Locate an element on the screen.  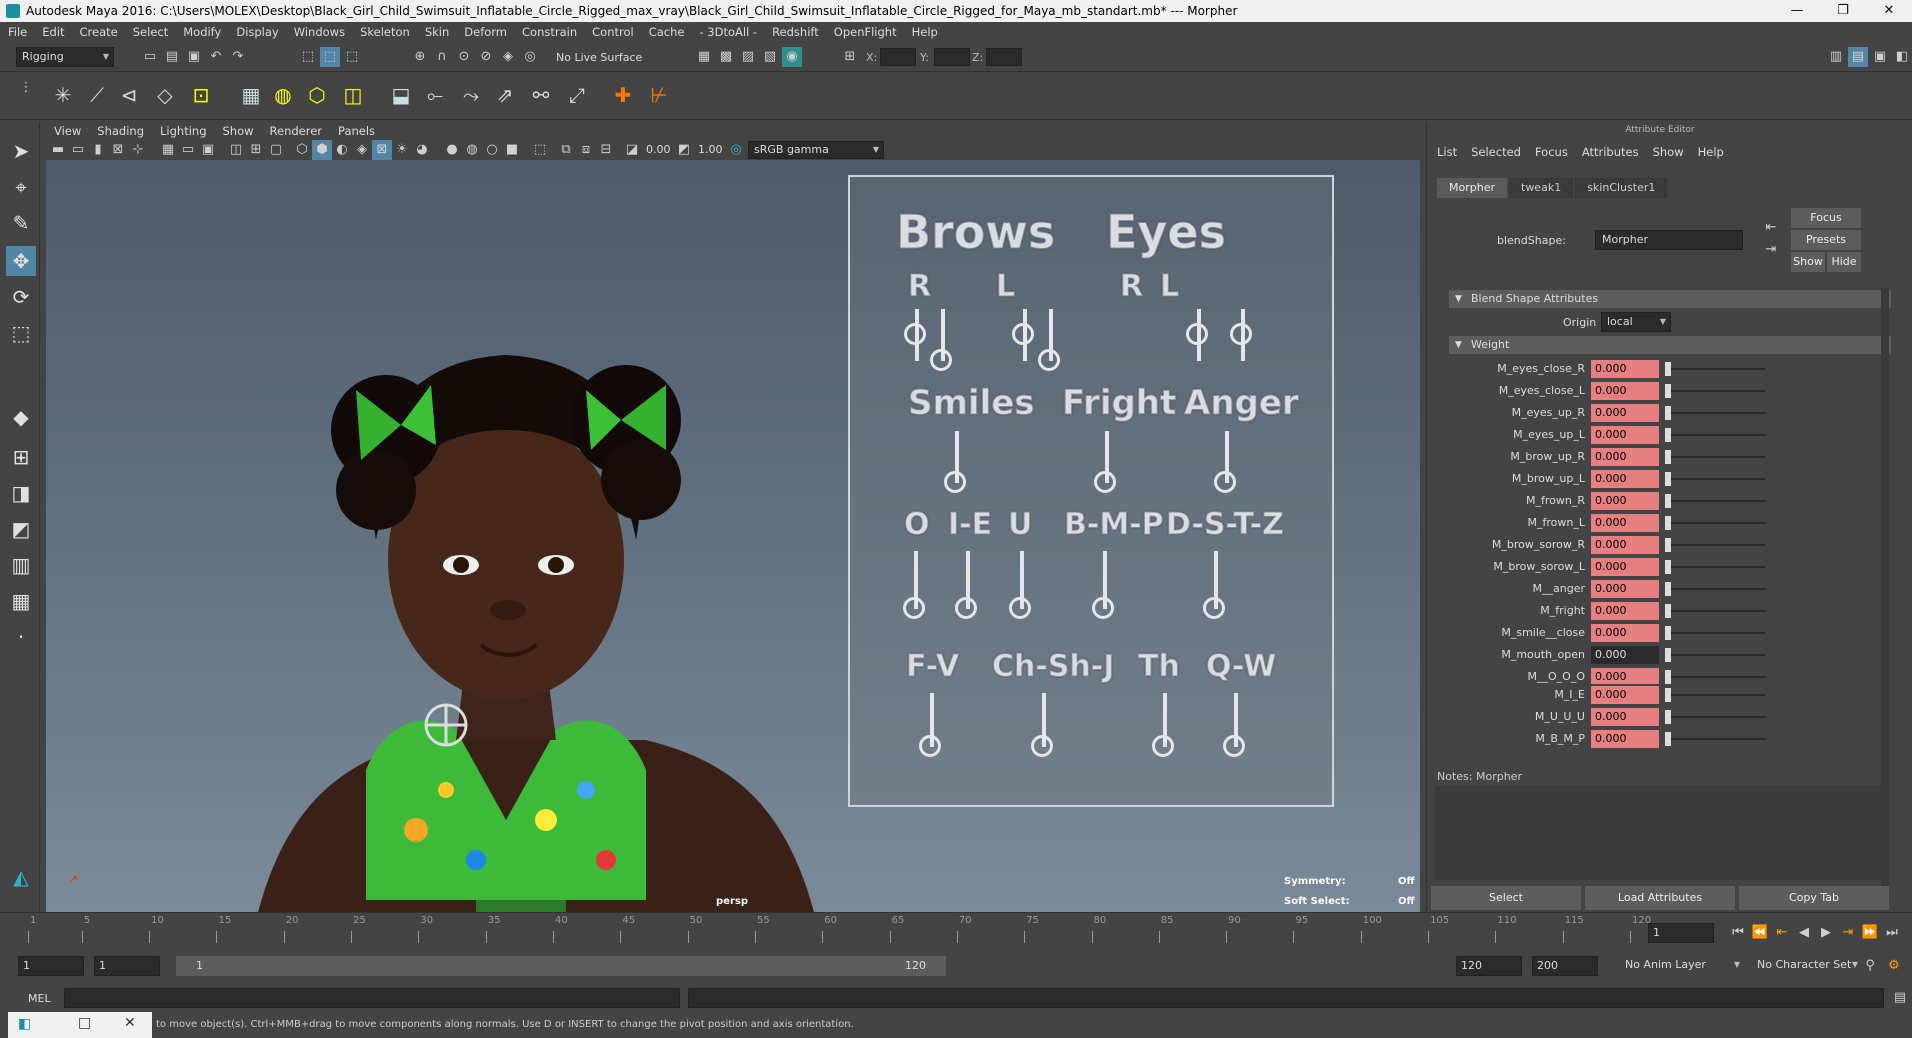
select-component-icon: ⬚ is located at coordinates (352, 57).